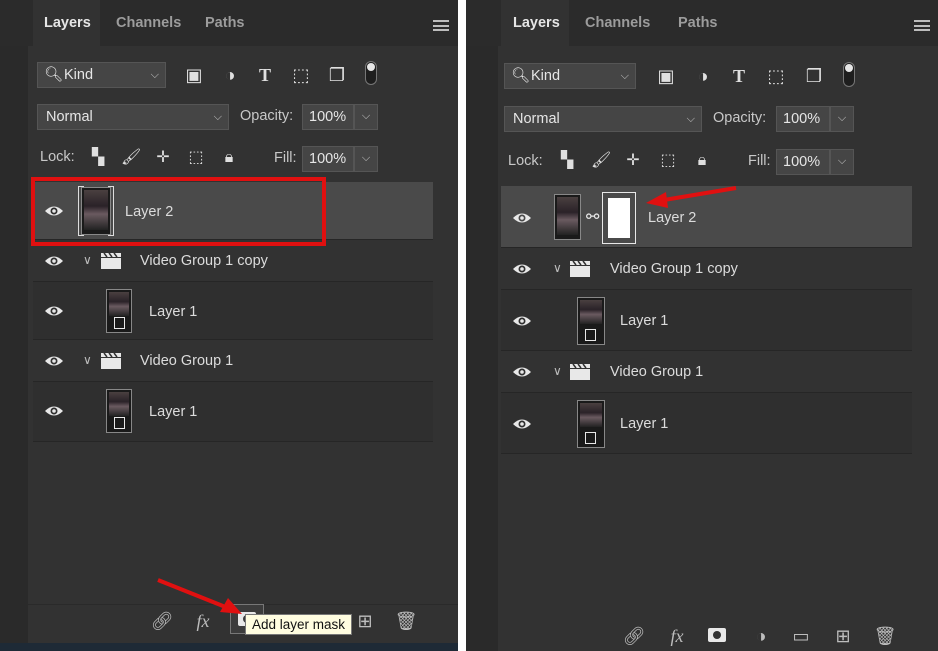  I want to click on layer-mask-thumbnail, so click(619, 218).